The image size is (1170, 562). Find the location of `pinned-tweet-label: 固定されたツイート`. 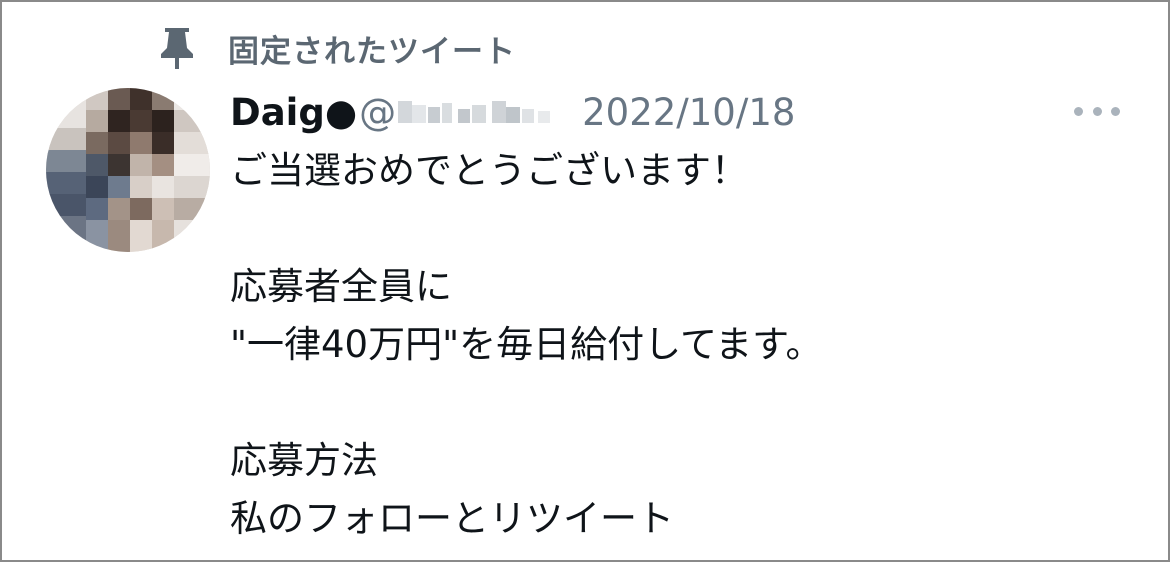

pinned-tweet-label: 固定されたツイート is located at coordinates (372, 51).